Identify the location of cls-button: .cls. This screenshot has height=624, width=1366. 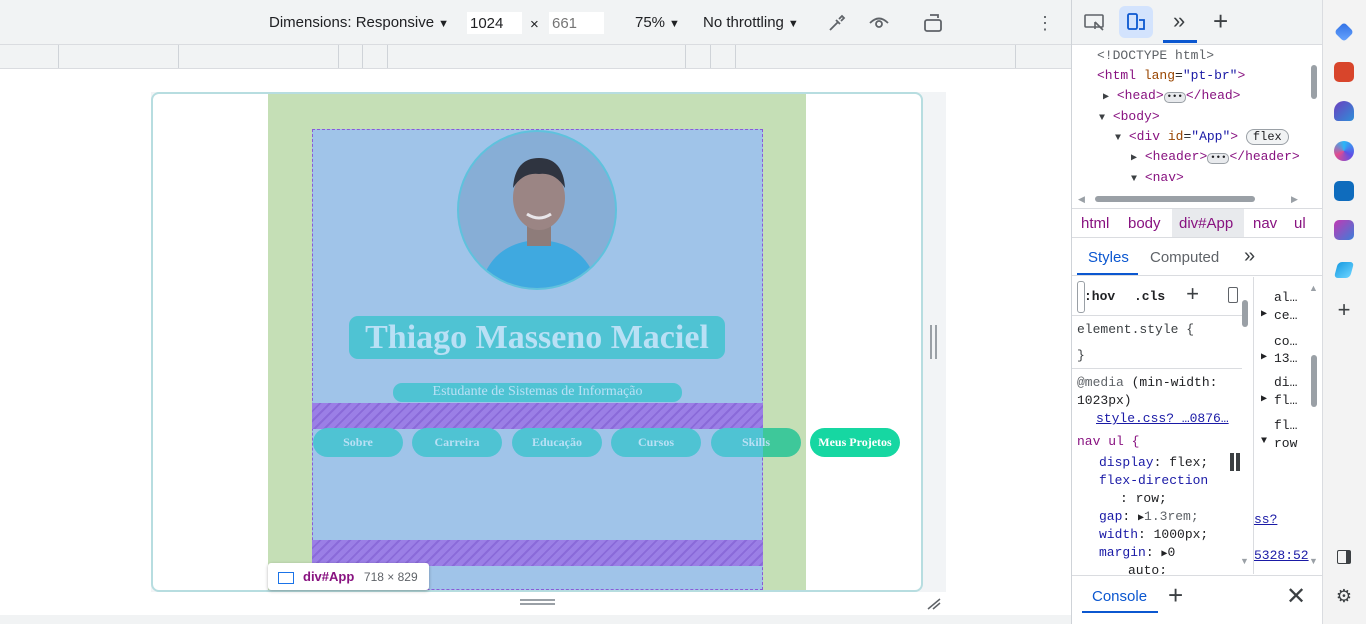
(1149, 296).